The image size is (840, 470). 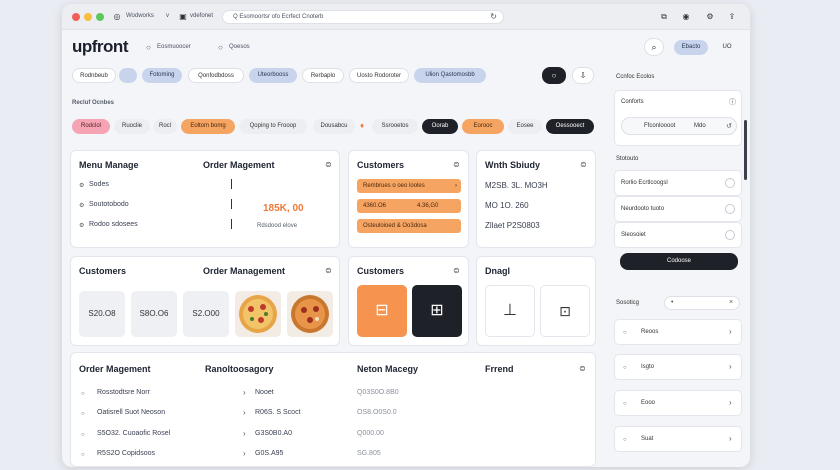 I want to click on product-tile: S2.O00, so click(x=206, y=314).